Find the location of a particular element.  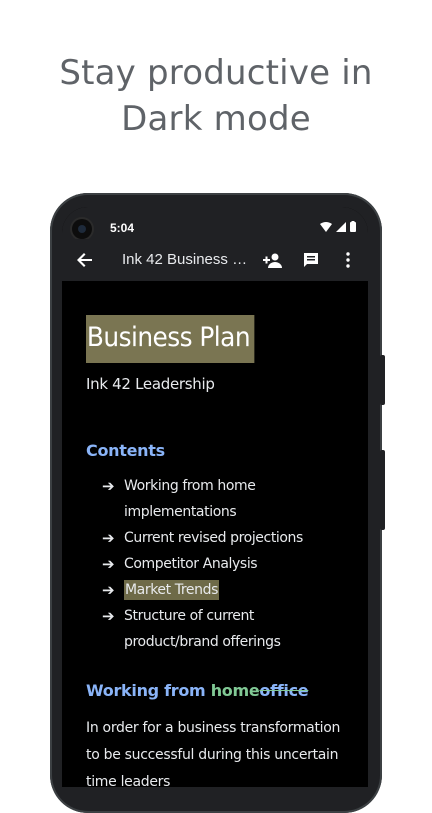

front-camera is located at coordinates (82, 229).